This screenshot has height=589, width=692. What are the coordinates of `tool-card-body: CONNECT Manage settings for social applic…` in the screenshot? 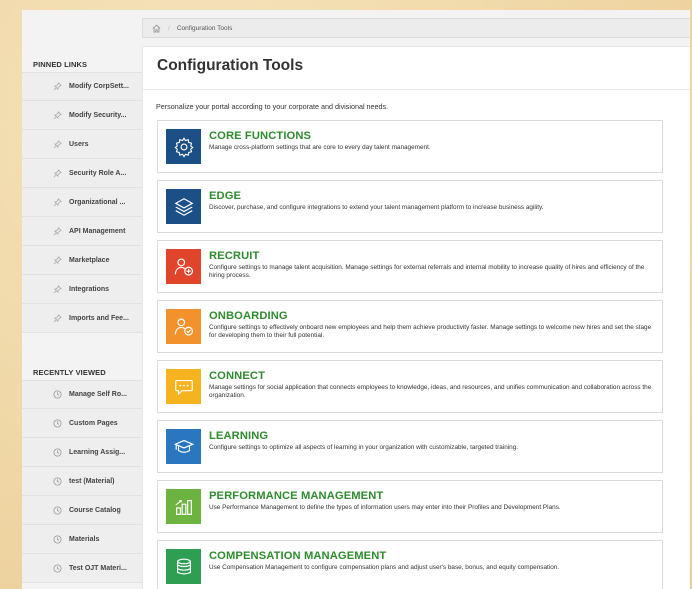 It's located at (435, 380).